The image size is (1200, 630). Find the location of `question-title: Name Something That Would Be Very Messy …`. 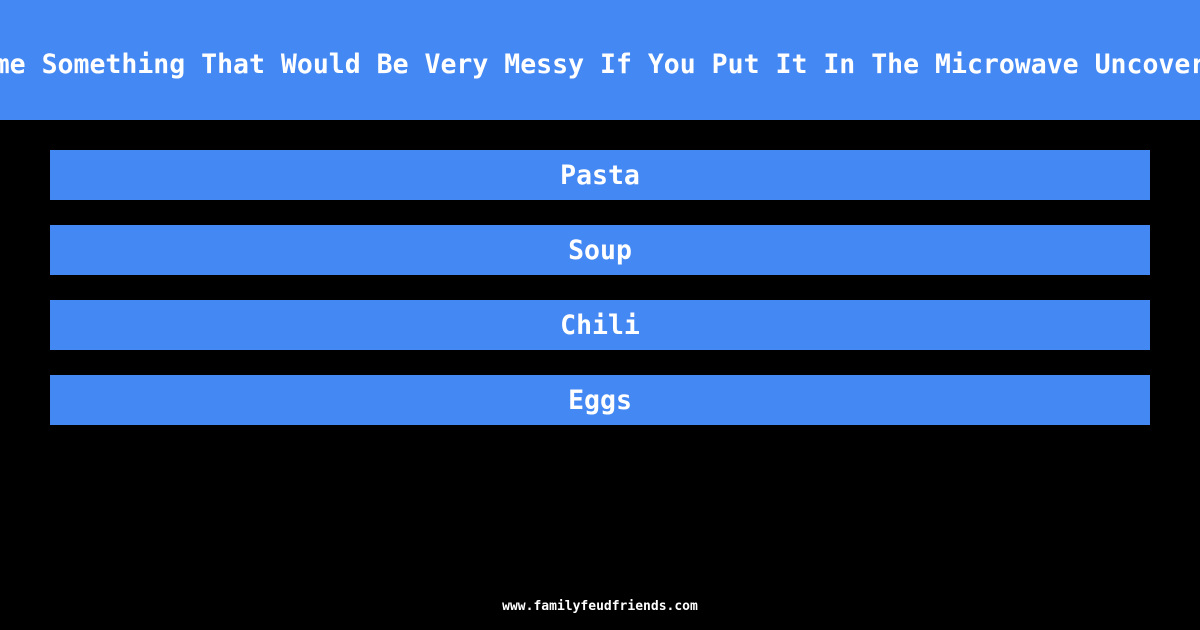

question-title: Name Something That Would Be Very Messy … is located at coordinates (600, 64).